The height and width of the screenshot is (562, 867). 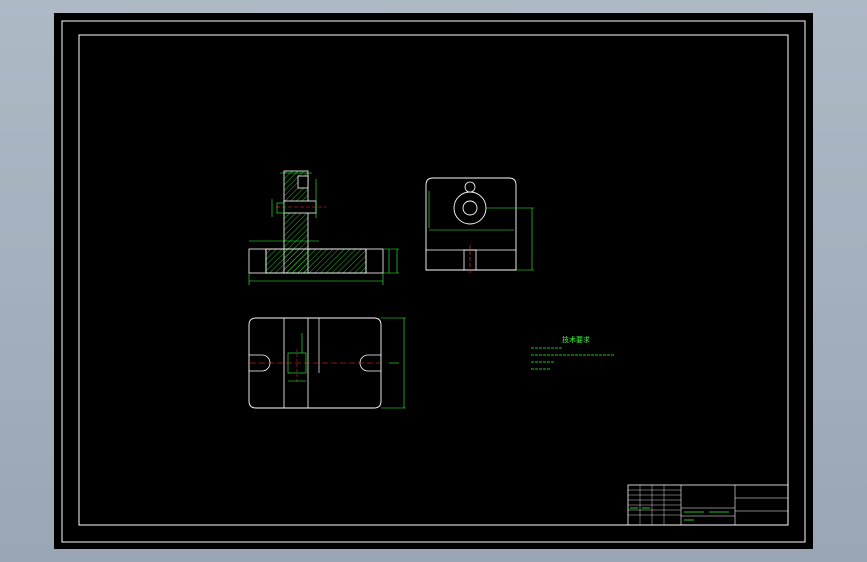 What do you see at coordinates (323, 227) in the screenshot?
I see `front-section-view` at bounding box center [323, 227].